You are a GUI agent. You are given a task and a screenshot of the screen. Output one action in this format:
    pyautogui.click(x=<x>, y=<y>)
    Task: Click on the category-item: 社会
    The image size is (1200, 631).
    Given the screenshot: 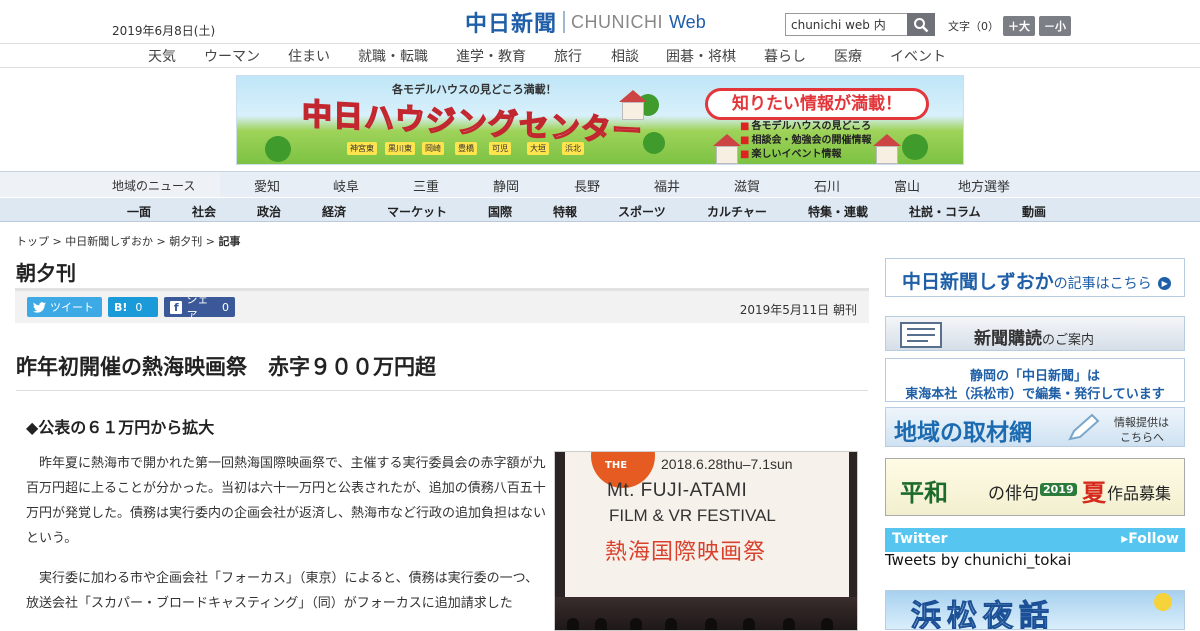 What is the action you would take?
    pyautogui.click(x=204, y=211)
    